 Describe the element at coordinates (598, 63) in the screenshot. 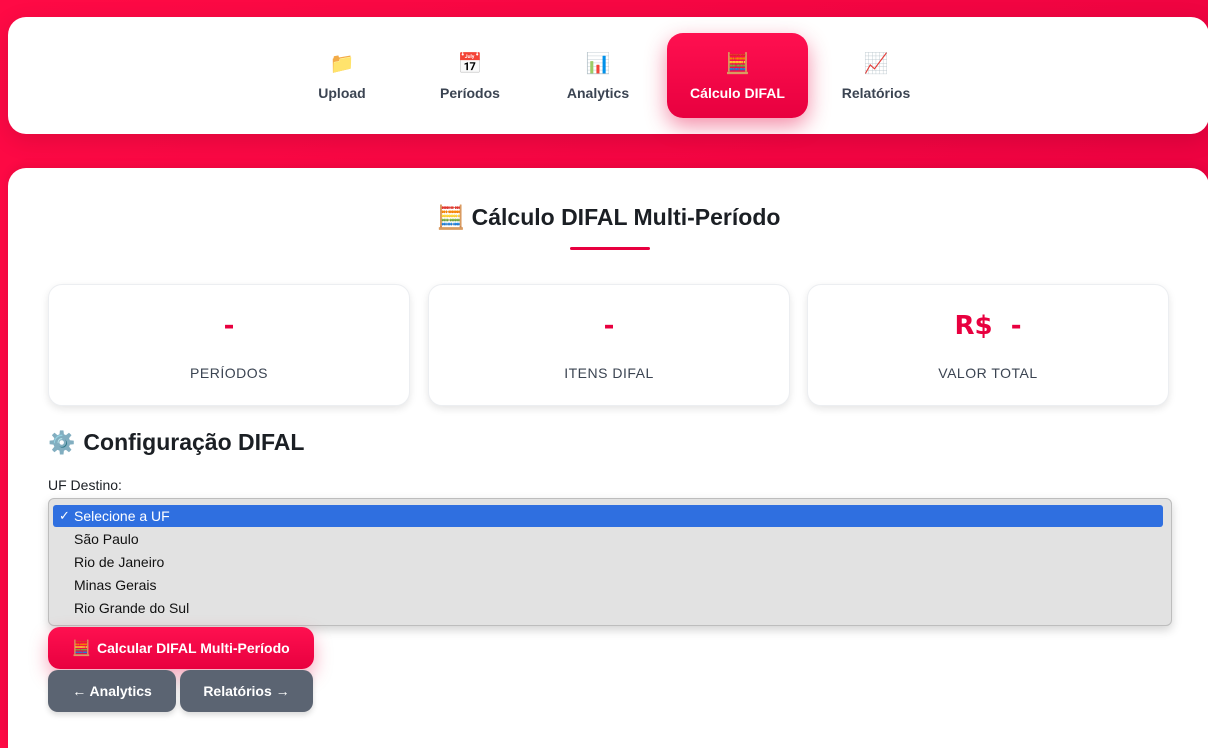

I see `bar-chart-icon: 📊` at that location.